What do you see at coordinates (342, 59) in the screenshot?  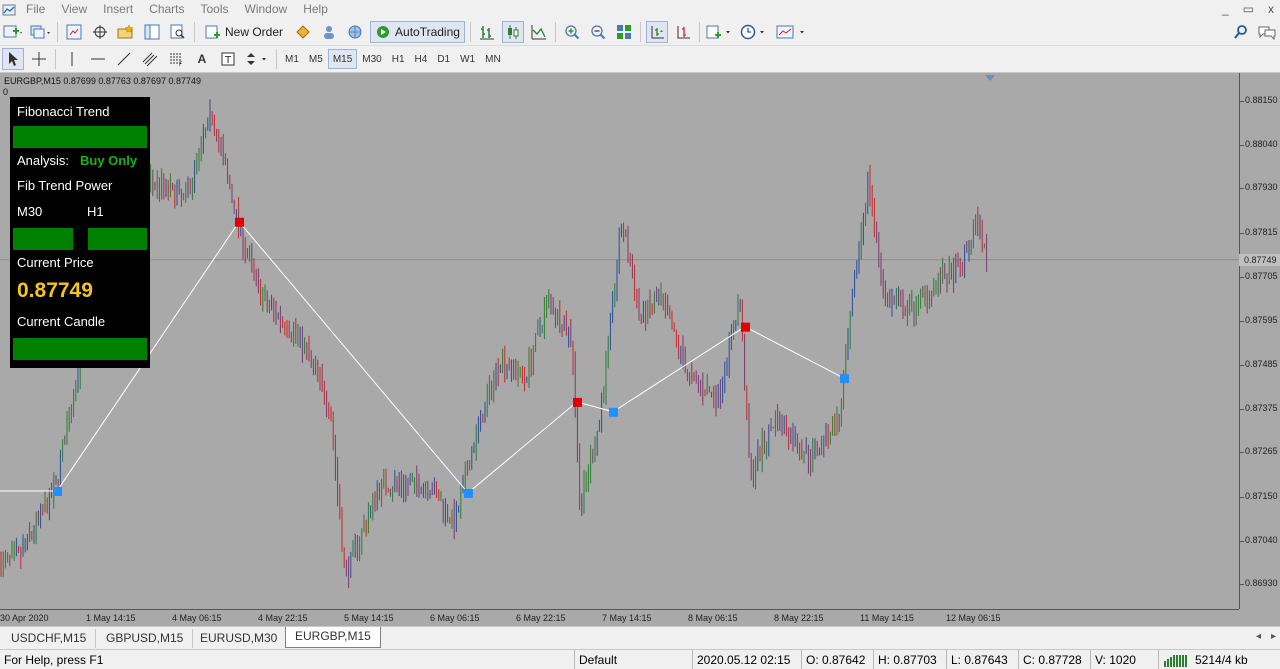 I see `timeframe-m15: M15` at bounding box center [342, 59].